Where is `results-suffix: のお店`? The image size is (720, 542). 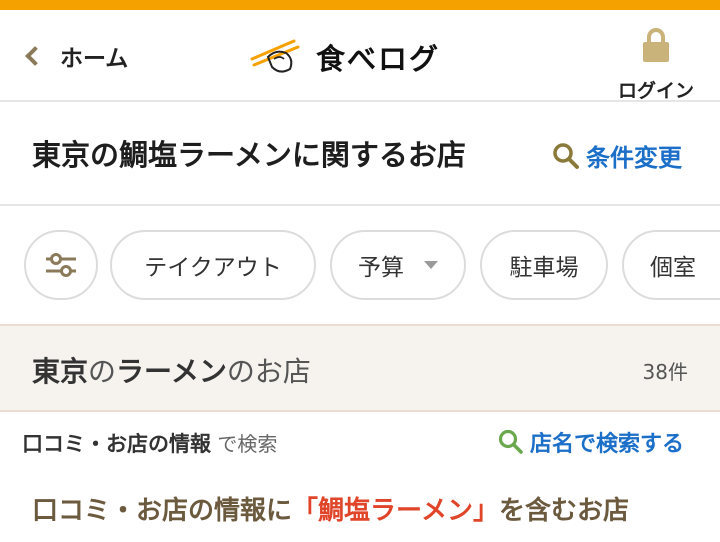
results-suffix: のお店 is located at coordinates (268, 371).